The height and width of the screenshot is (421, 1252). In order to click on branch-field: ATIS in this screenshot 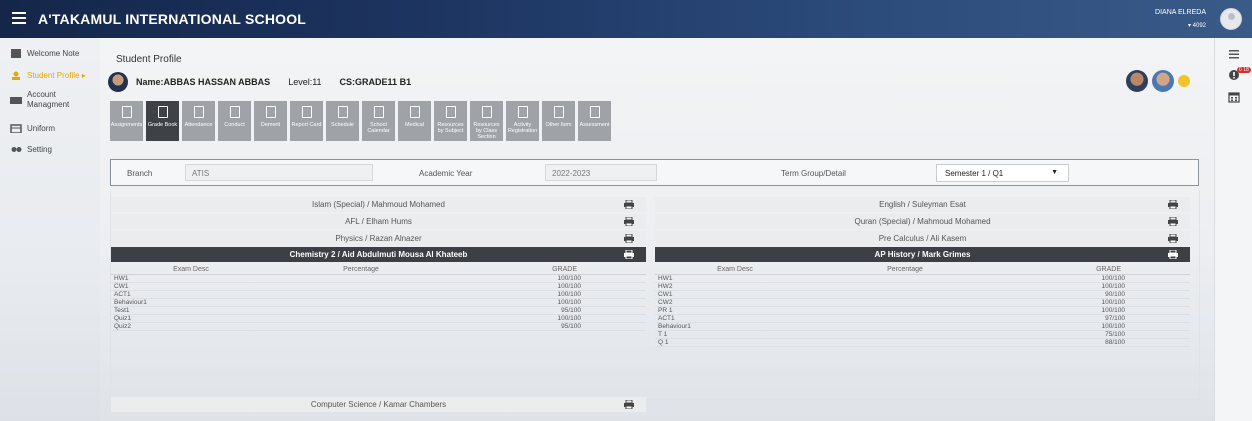, I will do `click(279, 172)`.